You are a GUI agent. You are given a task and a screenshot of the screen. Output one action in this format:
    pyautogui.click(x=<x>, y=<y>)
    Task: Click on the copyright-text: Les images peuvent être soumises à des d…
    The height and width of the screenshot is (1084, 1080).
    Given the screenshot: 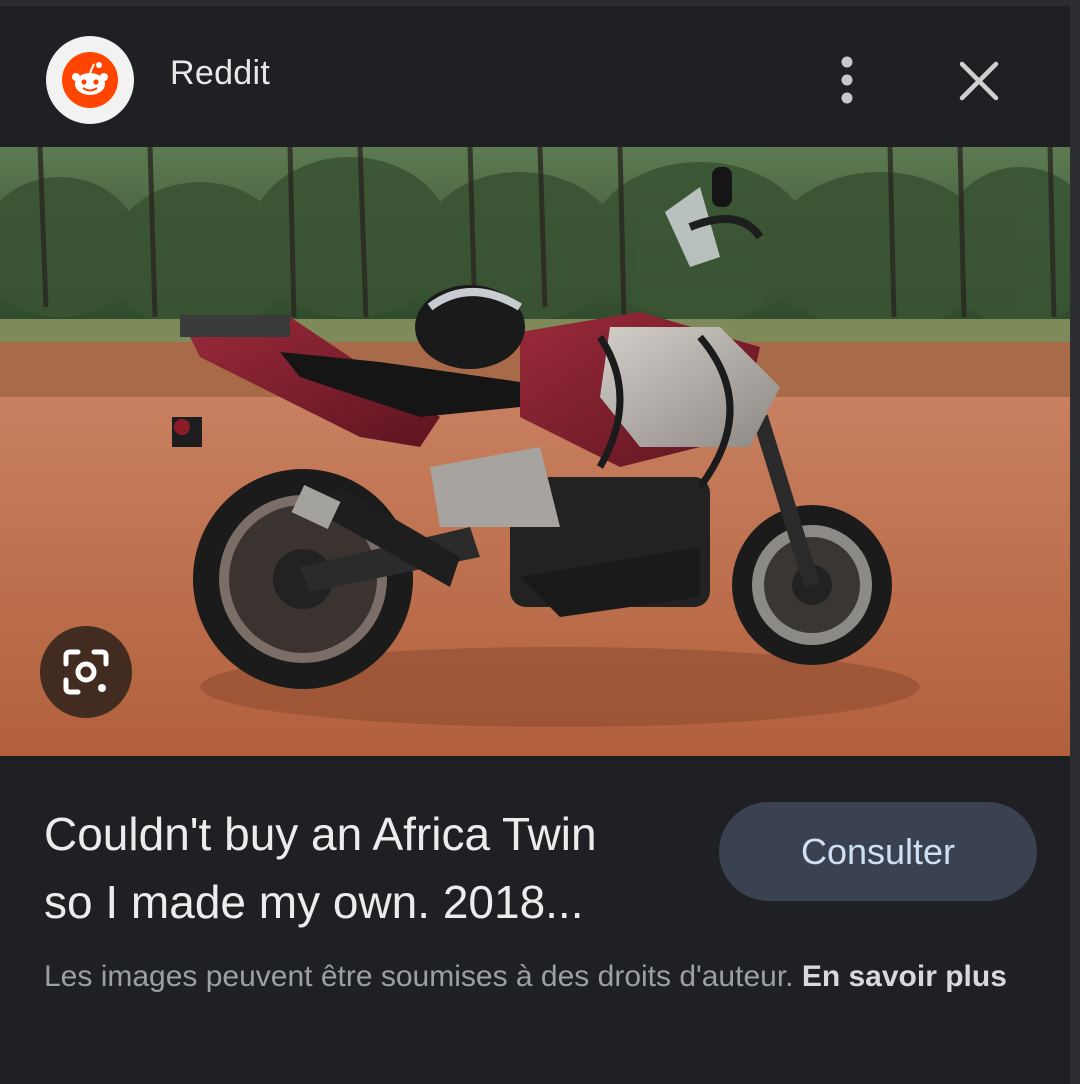 What is the action you would take?
    pyautogui.click(x=423, y=976)
    